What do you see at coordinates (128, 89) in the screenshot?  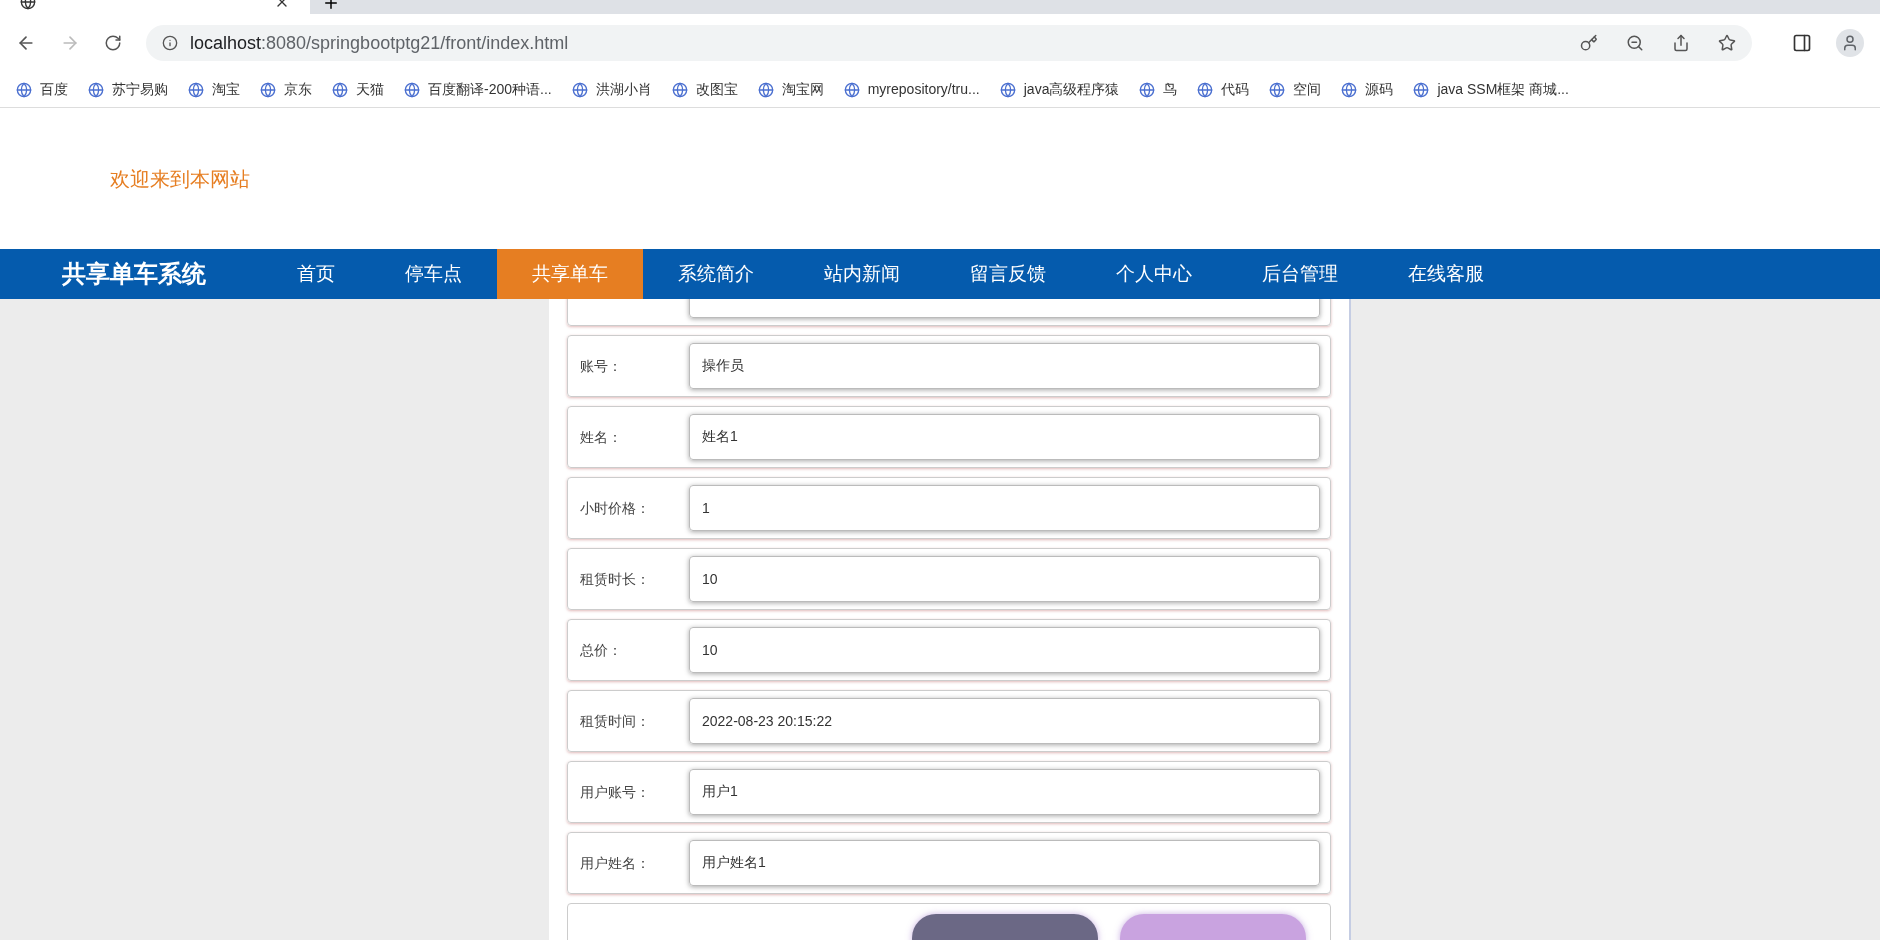 I see `bookmark: 苏宁易购` at bounding box center [128, 89].